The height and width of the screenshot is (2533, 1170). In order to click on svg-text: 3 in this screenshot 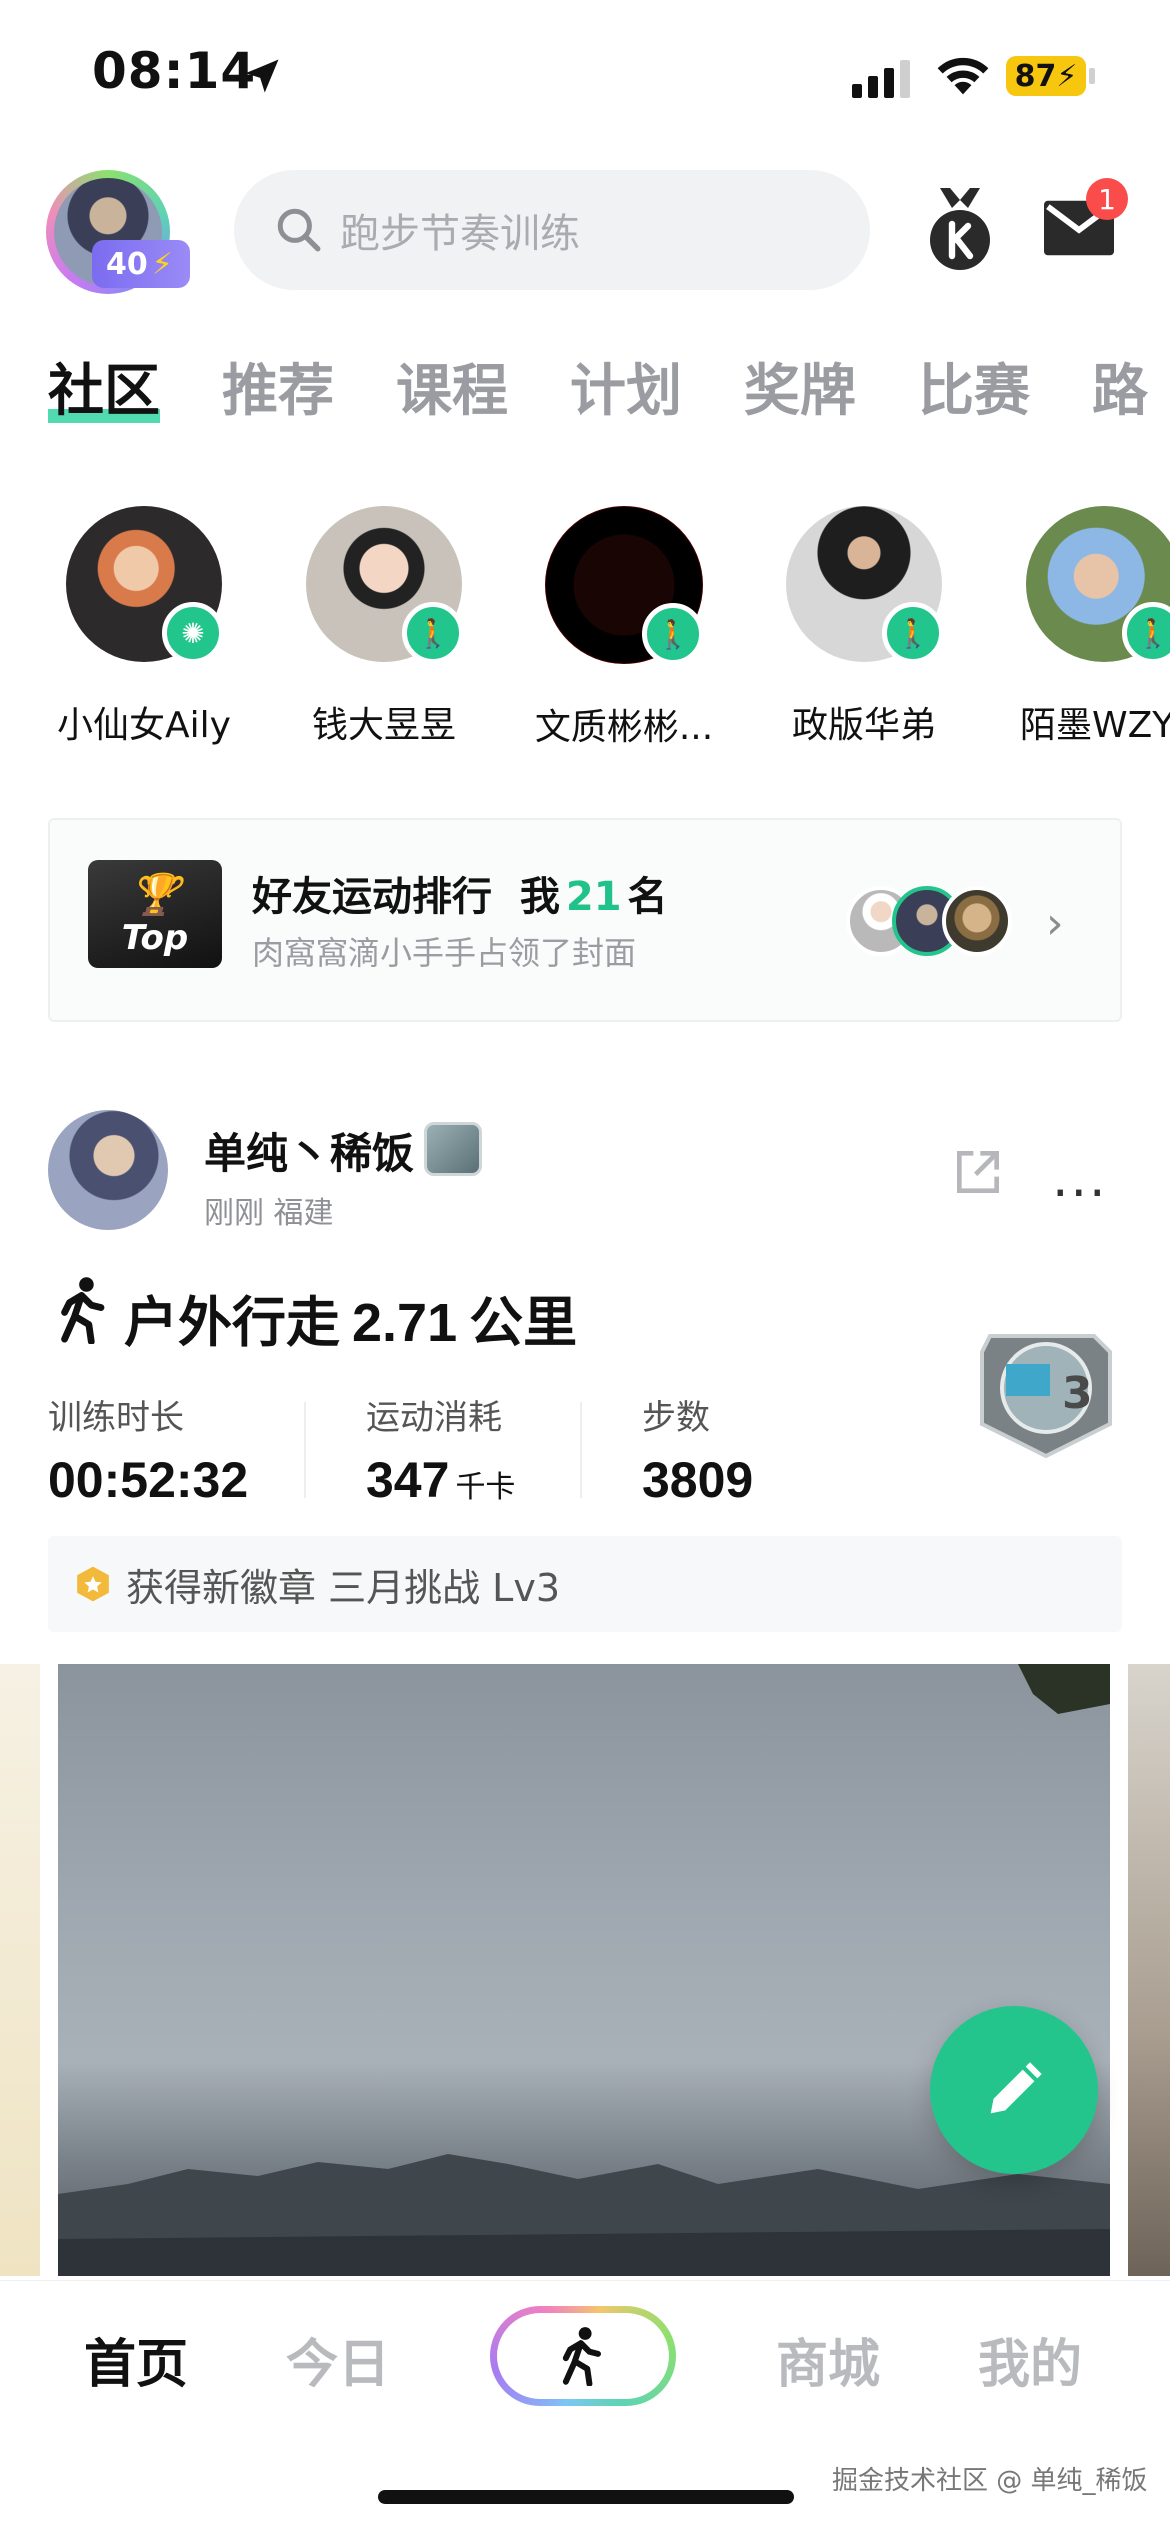, I will do `click(1077, 1393)`.